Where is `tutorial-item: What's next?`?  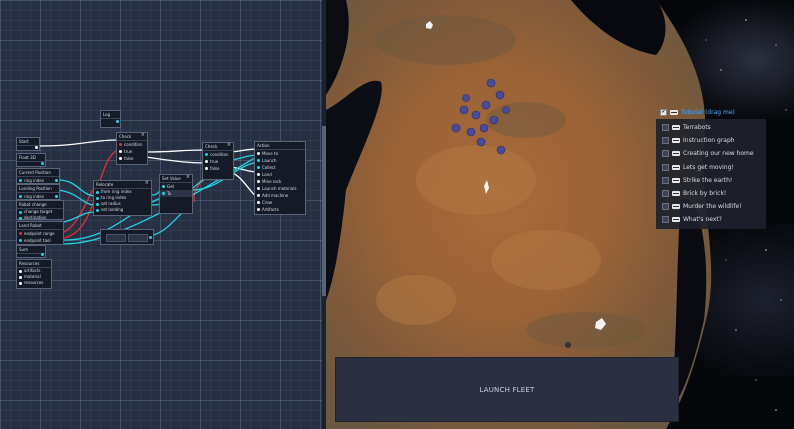
tutorial-item: What's next? is located at coordinates (711, 219).